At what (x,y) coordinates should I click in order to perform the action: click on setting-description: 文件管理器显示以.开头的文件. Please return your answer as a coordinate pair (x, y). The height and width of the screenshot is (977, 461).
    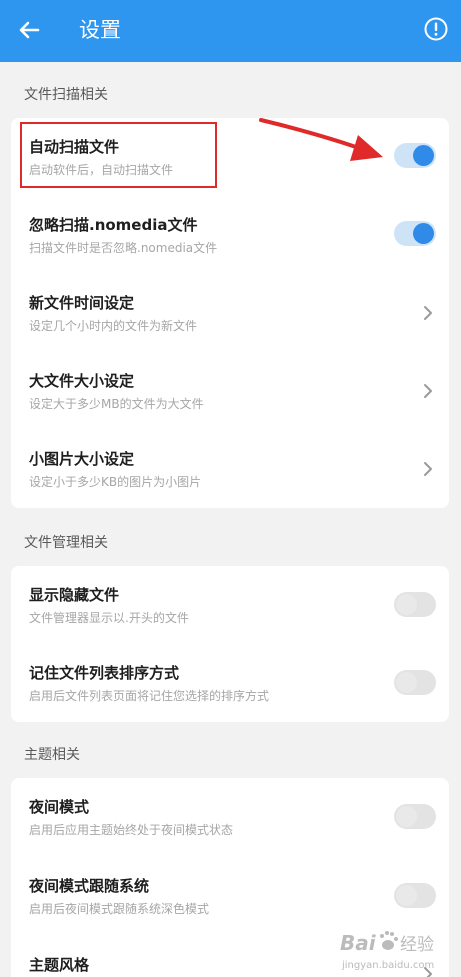
    Looking at the image, I should click on (109, 618).